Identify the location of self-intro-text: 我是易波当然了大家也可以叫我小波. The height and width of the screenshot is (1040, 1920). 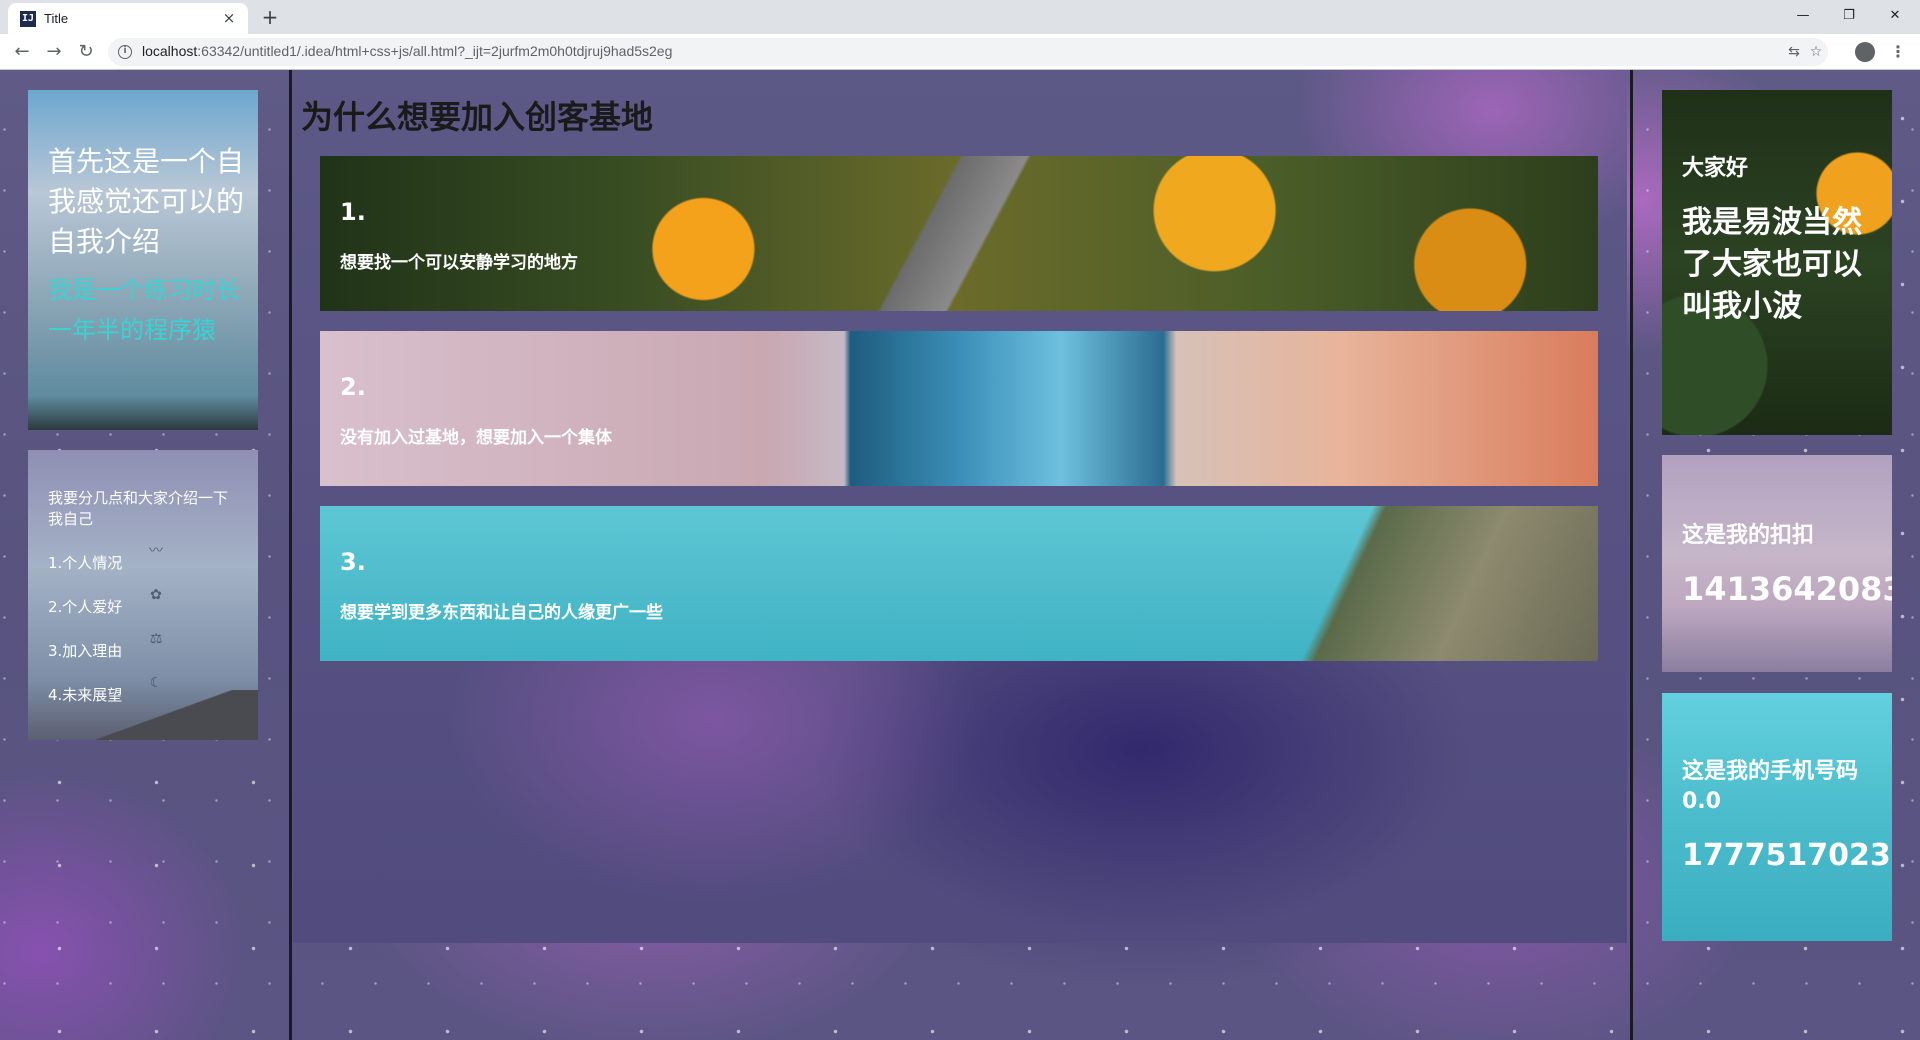
(1772, 264).